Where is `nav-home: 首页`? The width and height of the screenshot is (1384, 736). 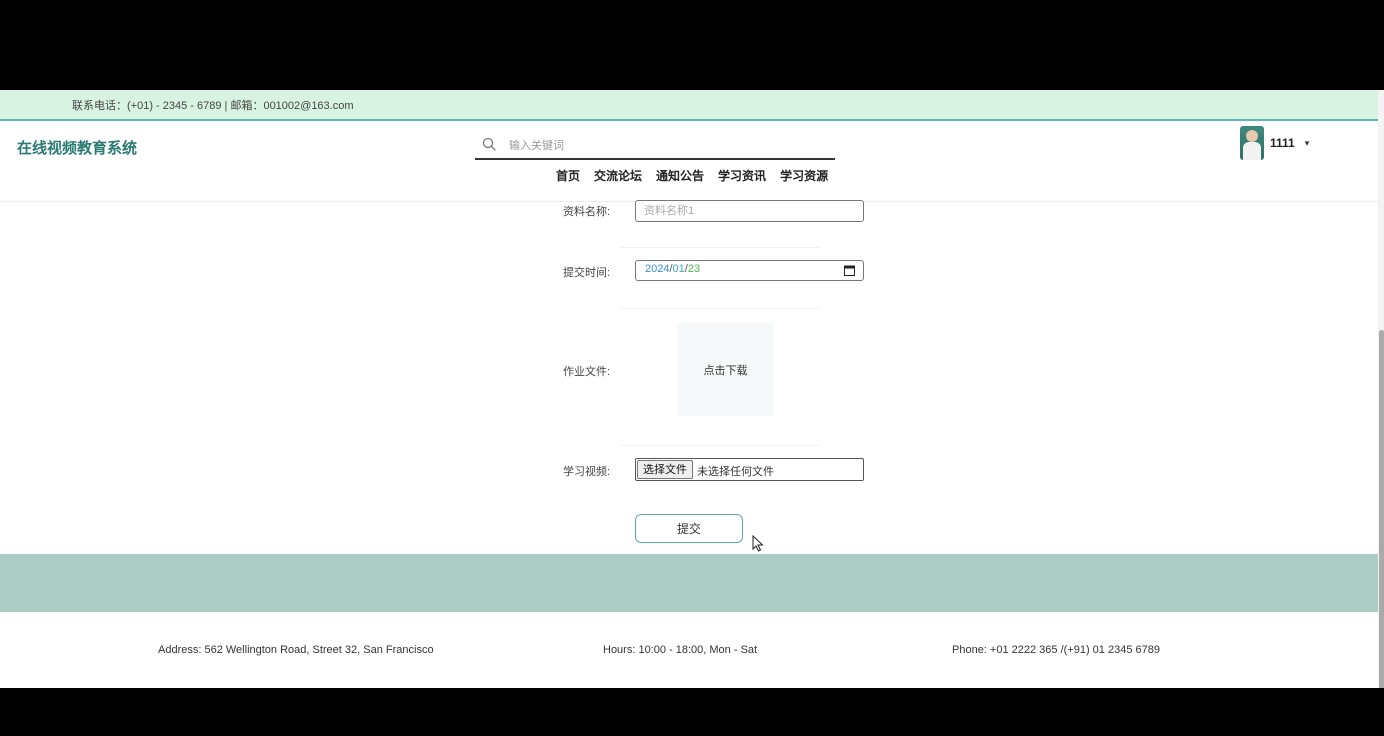 nav-home: 首页 is located at coordinates (568, 175).